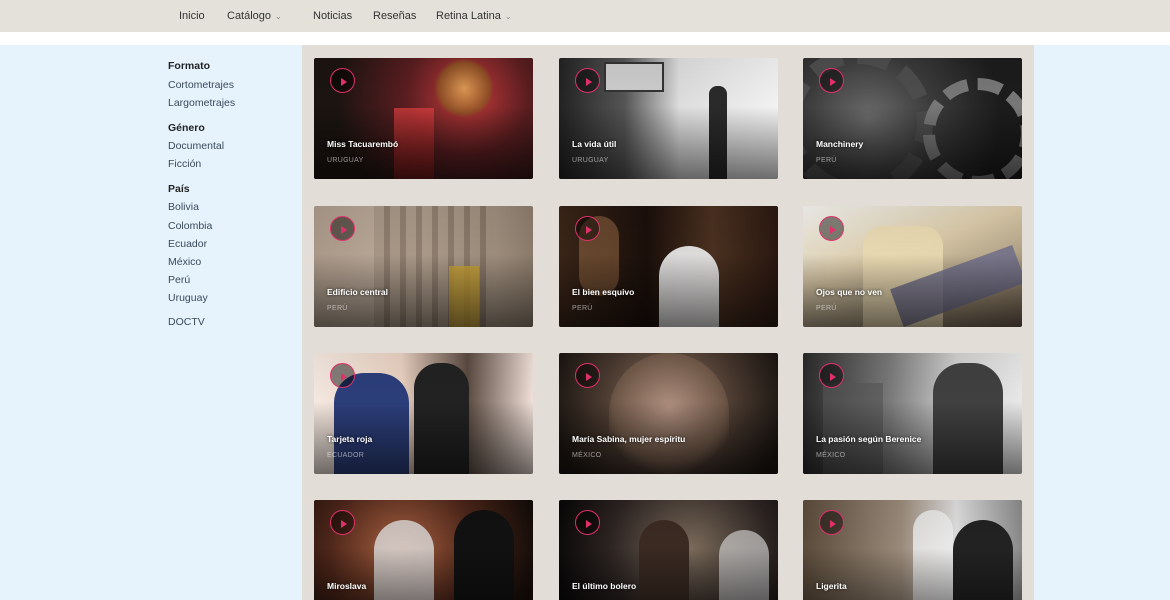 This screenshot has height=600, width=1170. Describe the element at coordinates (186, 322) in the screenshot. I see `filter-link-doctv: DOCTV` at that location.